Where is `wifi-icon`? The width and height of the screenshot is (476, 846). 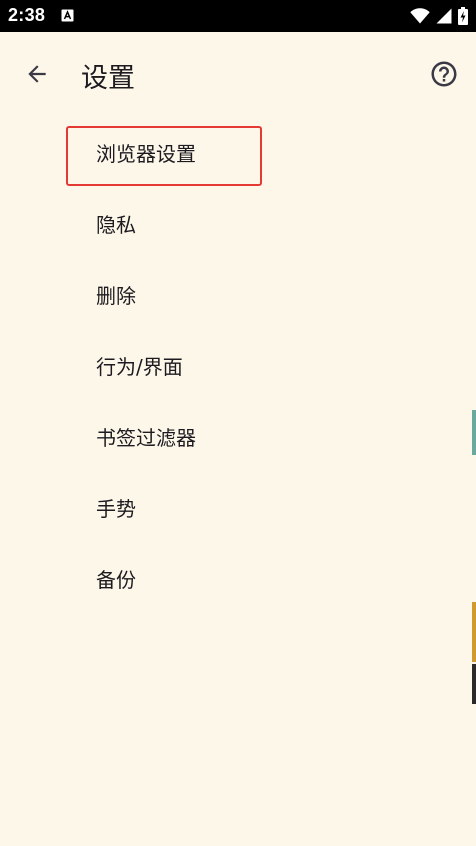
wifi-icon is located at coordinates (420, 16).